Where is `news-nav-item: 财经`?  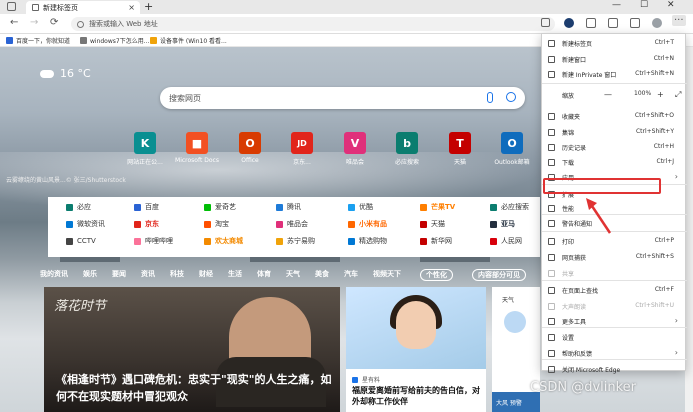
news-nav-item: 财经 is located at coordinates (206, 275).